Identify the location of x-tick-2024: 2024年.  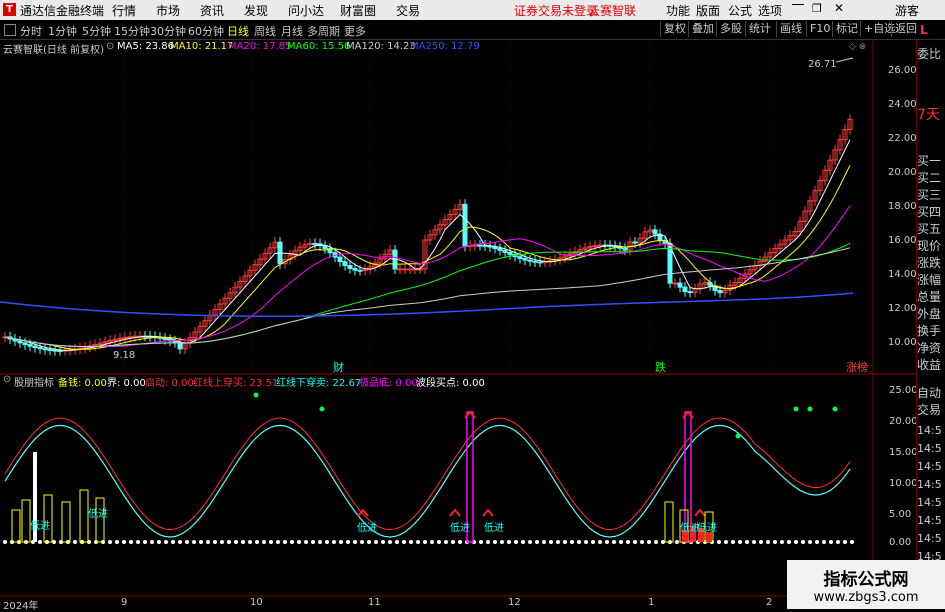
(21, 606).